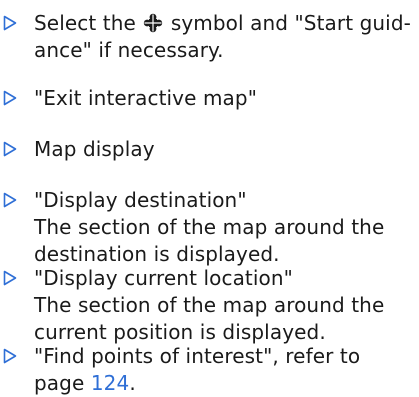 The height and width of the screenshot is (397, 419). What do you see at coordinates (290, 23) in the screenshot?
I see `text-fragment: symbol and "Start guid-` at bounding box center [290, 23].